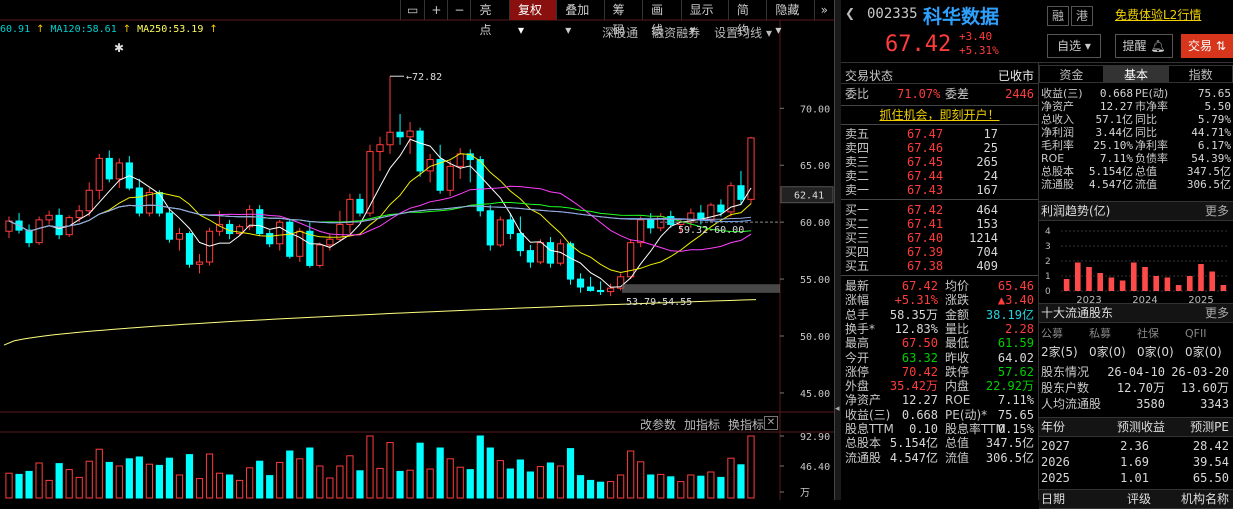  Describe the element at coordinates (738, 33) in the screenshot. I see `link-ma-settings-label: 设置均线` at that location.